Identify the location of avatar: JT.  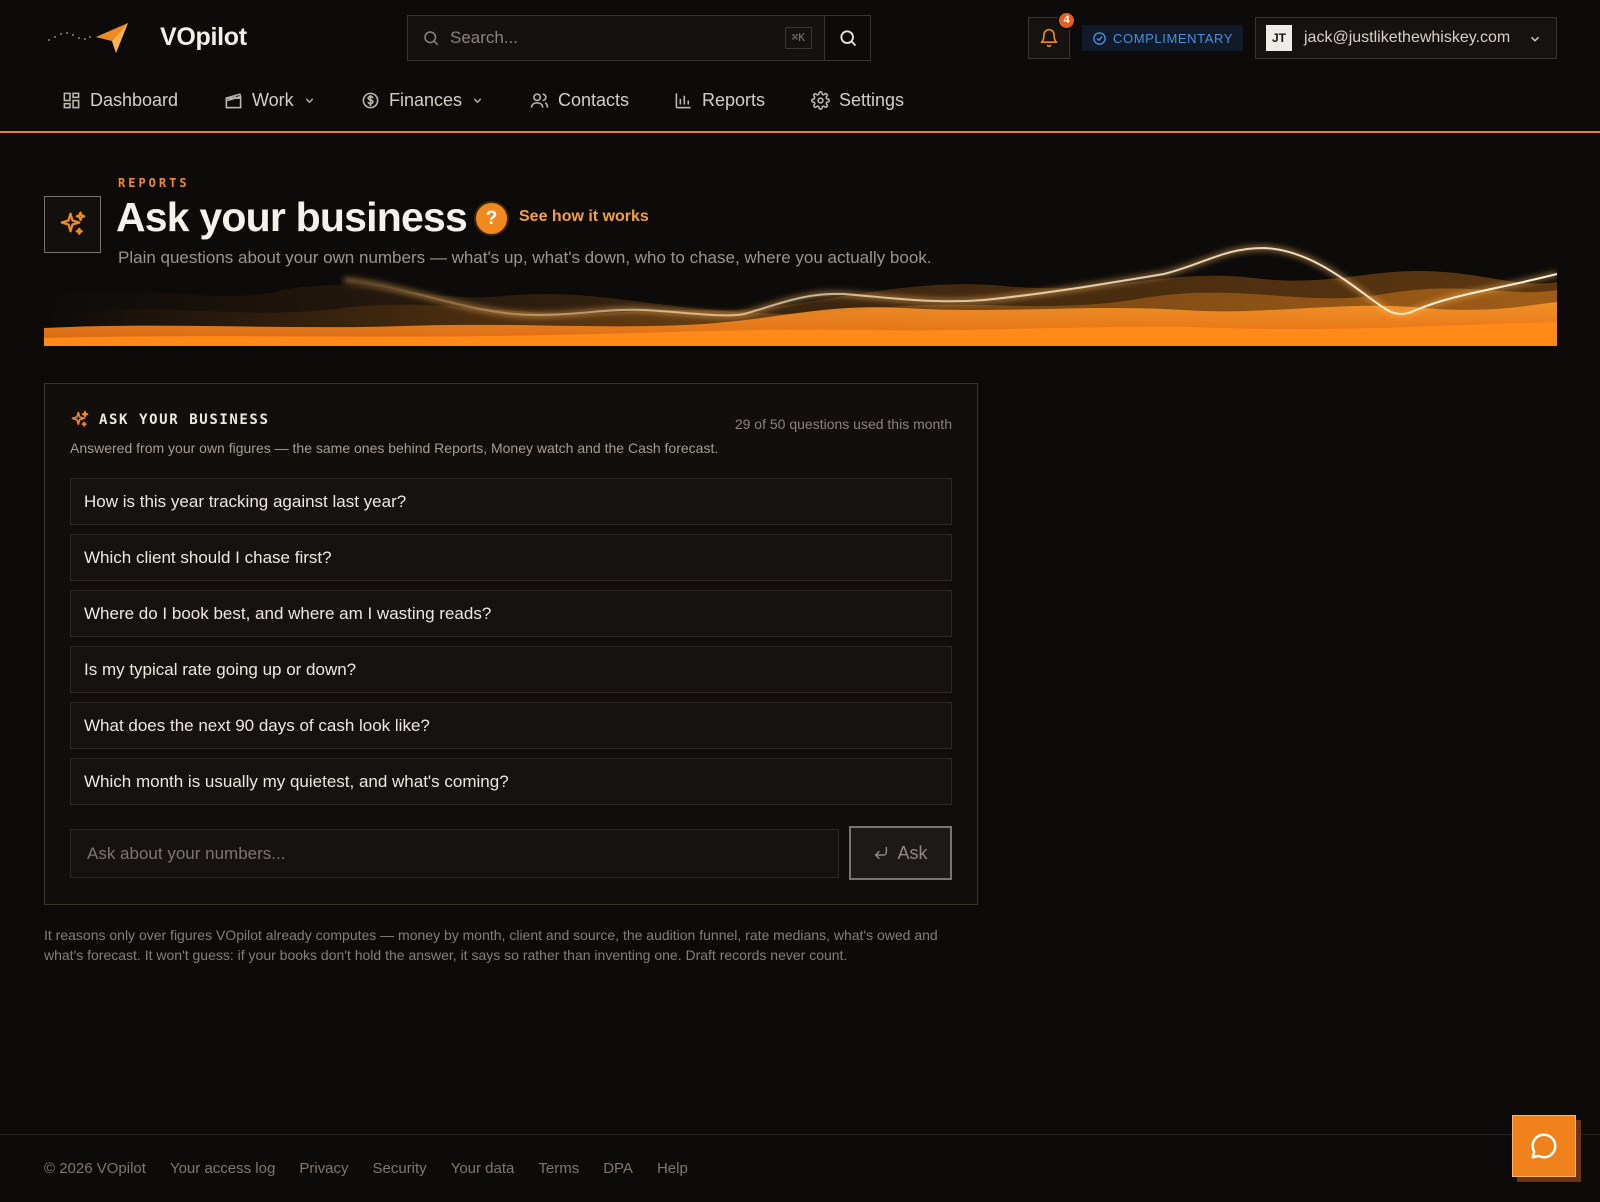
(1279, 38).